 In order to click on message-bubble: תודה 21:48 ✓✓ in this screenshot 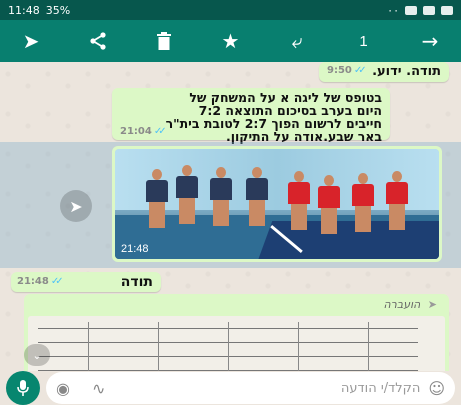, I will do `click(86, 282)`.